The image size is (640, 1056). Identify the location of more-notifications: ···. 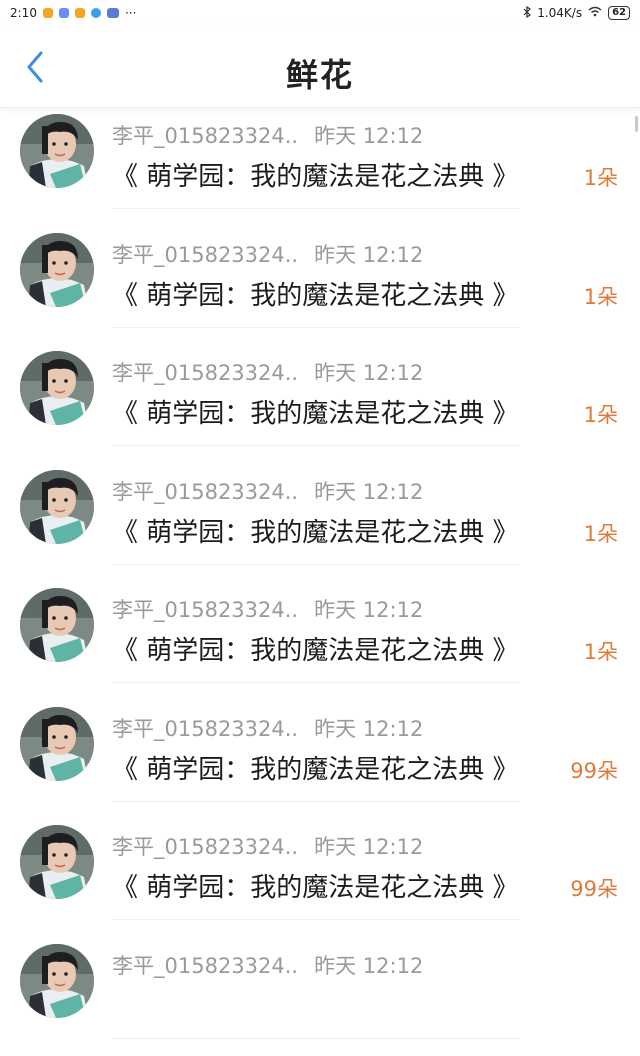
(130, 13).